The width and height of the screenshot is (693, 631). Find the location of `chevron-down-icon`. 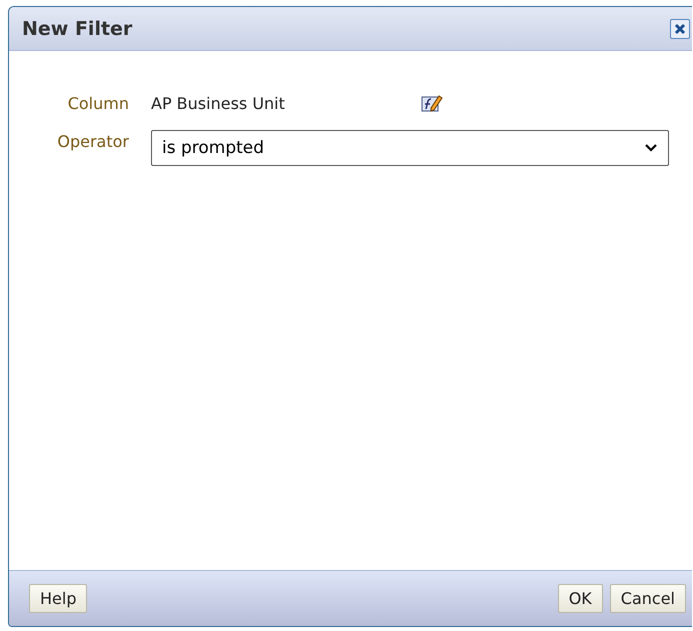

chevron-down-icon is located at coordinates (651, 148).